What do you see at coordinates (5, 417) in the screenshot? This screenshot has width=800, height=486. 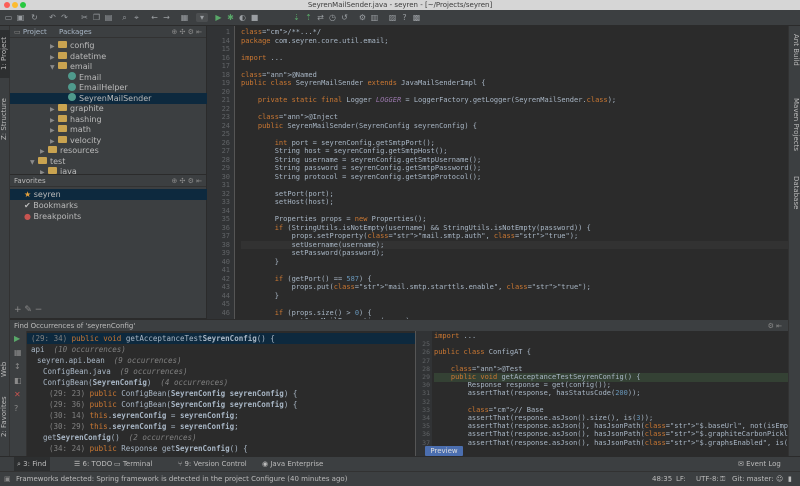 I see `tab-favorites: 2: Favorites` at bounding box center [5, 417].